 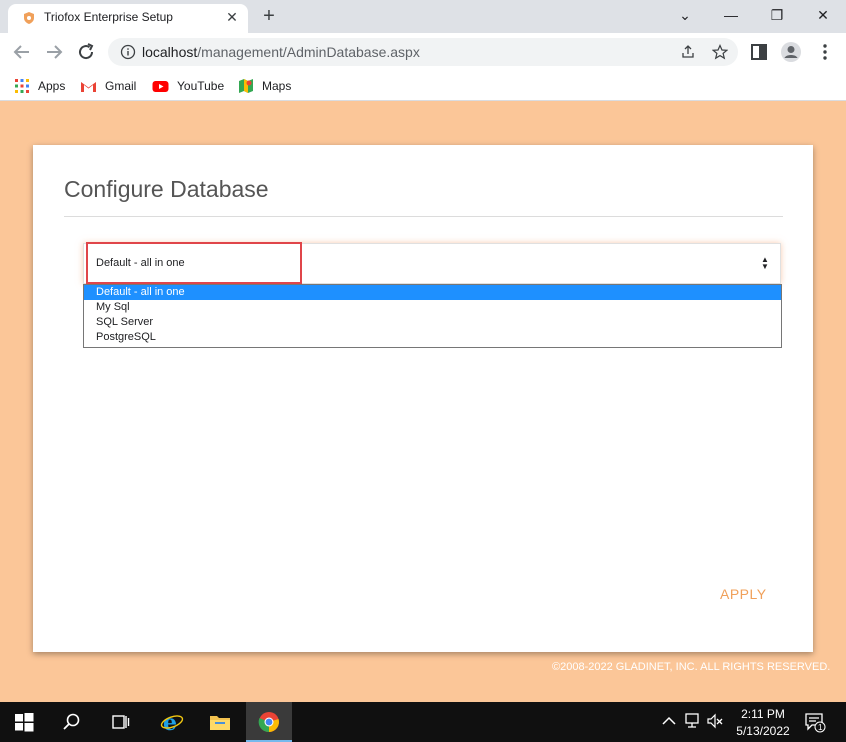 I want to click on option-postgresql: PostgreSQL, so click(x=432, y=337).